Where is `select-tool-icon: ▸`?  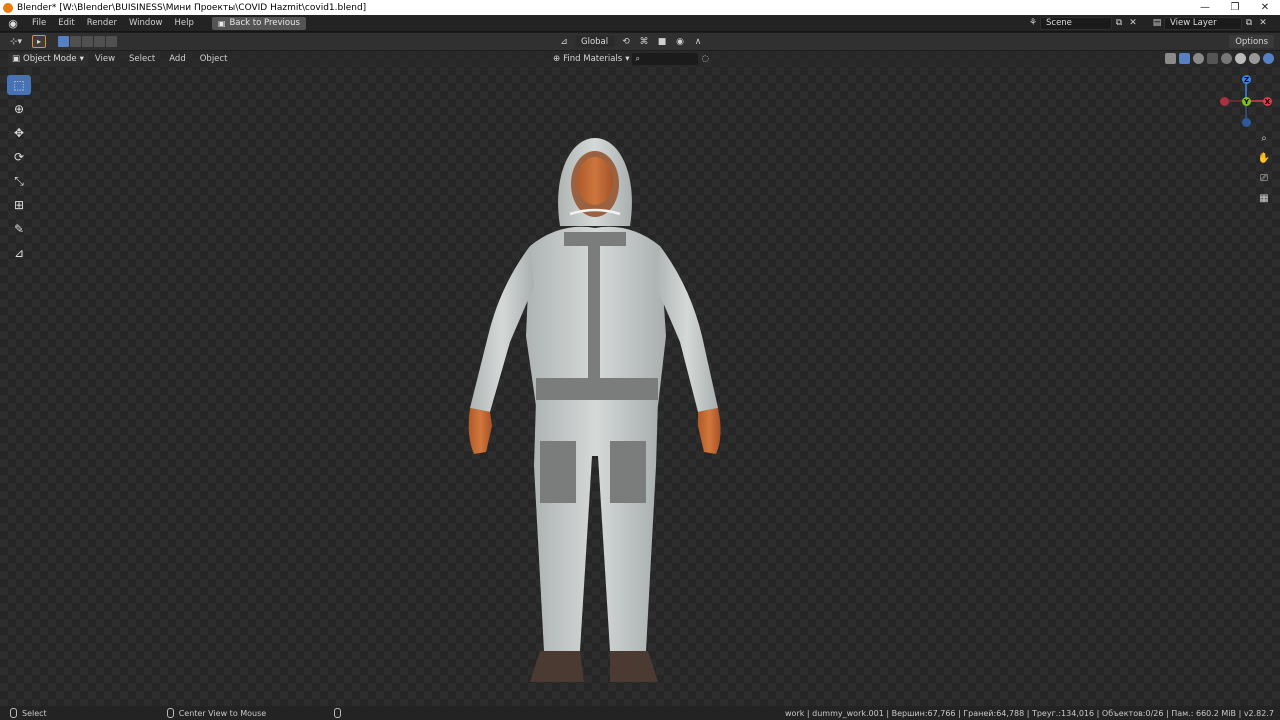 select-tool-icon: ▸ is located at coordinates (39, 41).